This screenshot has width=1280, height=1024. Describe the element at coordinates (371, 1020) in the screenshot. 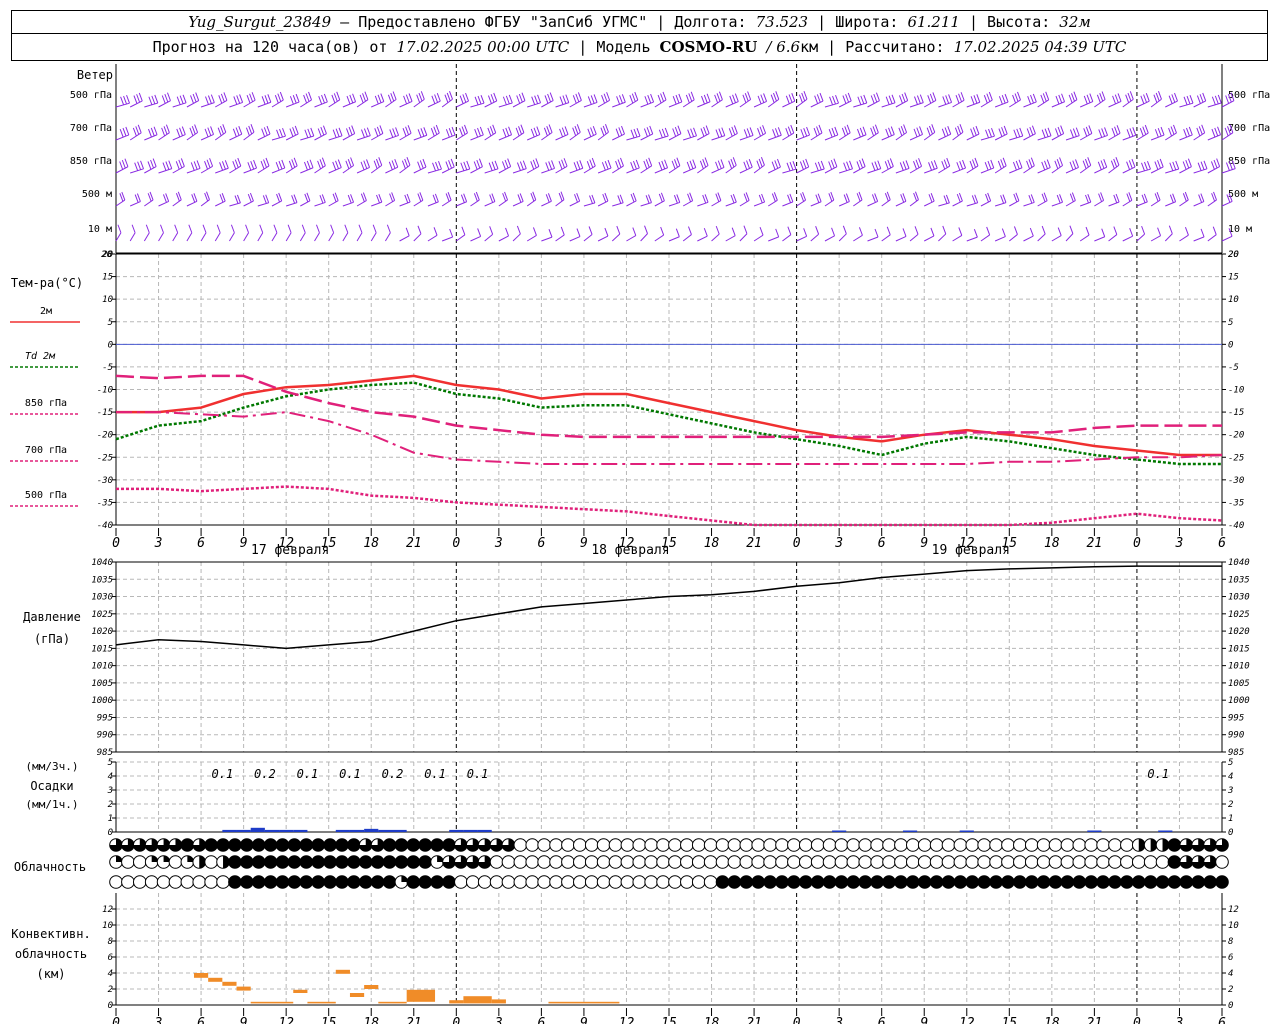

I see `convective-xtick-label: 18` at that location.